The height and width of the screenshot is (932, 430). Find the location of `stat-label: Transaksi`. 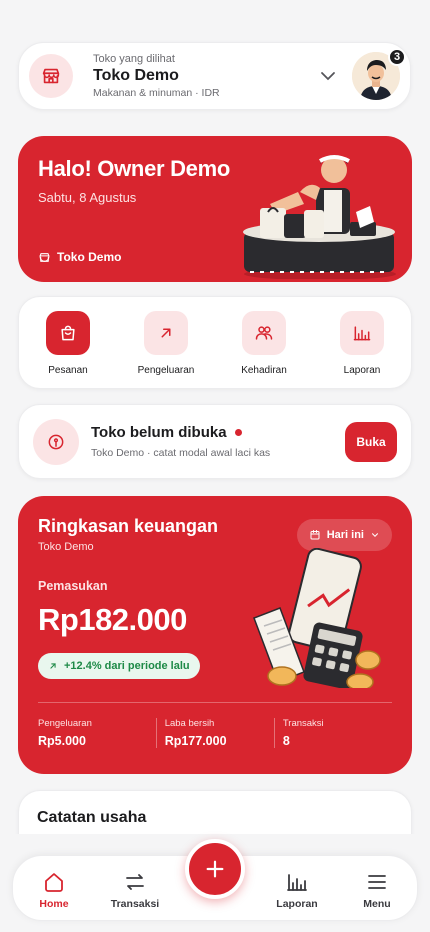

stat-label: Transaksi is located at coordinates (303, 723).